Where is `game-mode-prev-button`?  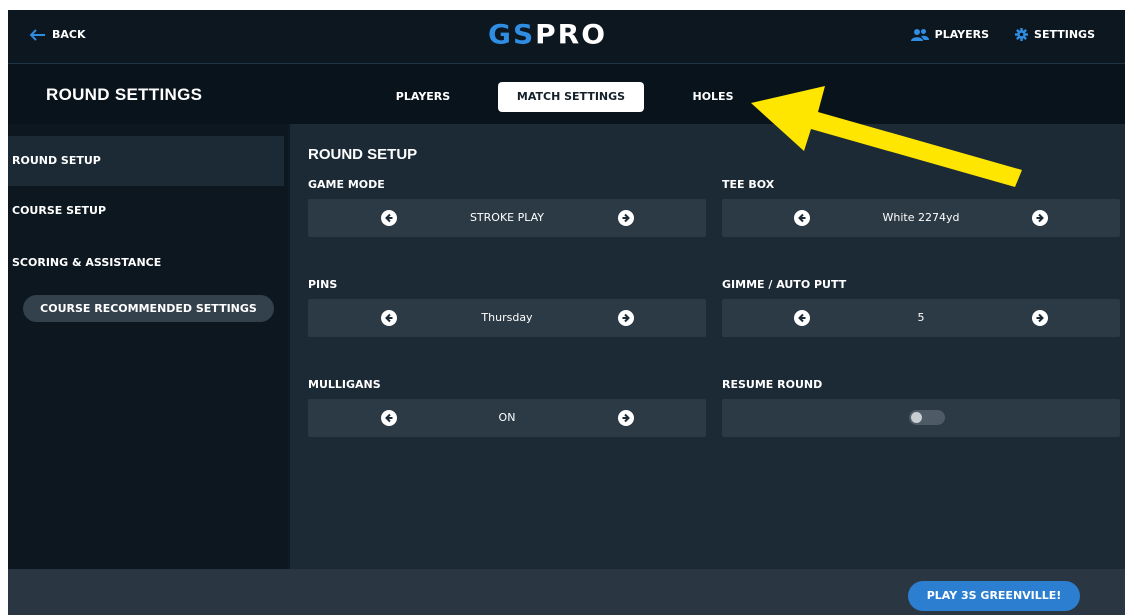 game-mode-prev-button is located at coordinates (389, 218).